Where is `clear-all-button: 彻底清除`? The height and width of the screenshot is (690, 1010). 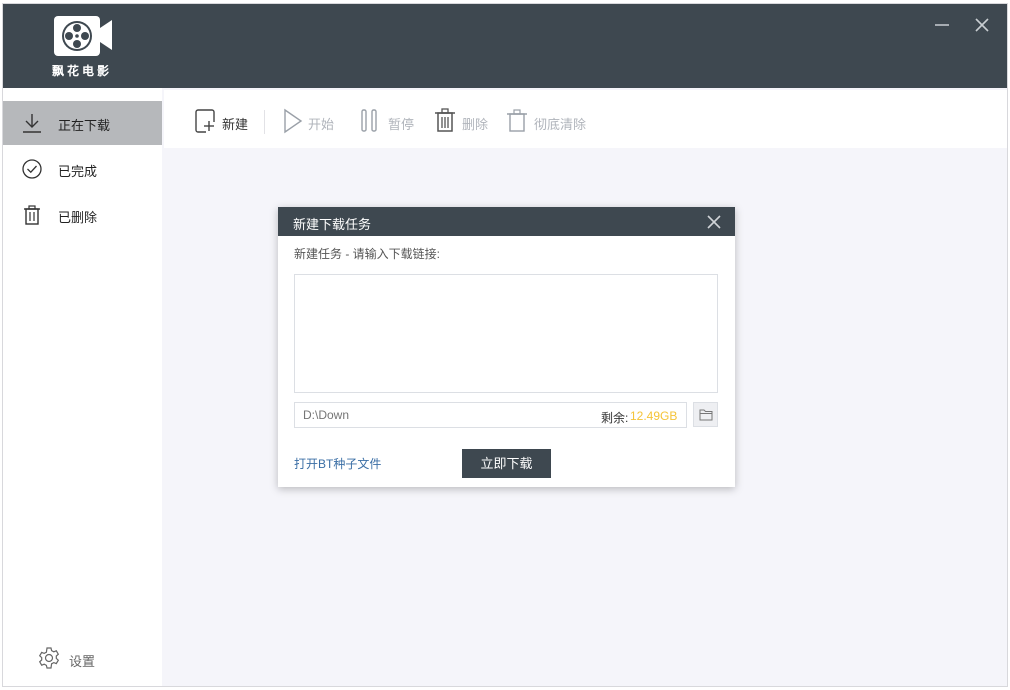 clear-all-button: 彻底清除 is located at coordinates (548, 121).